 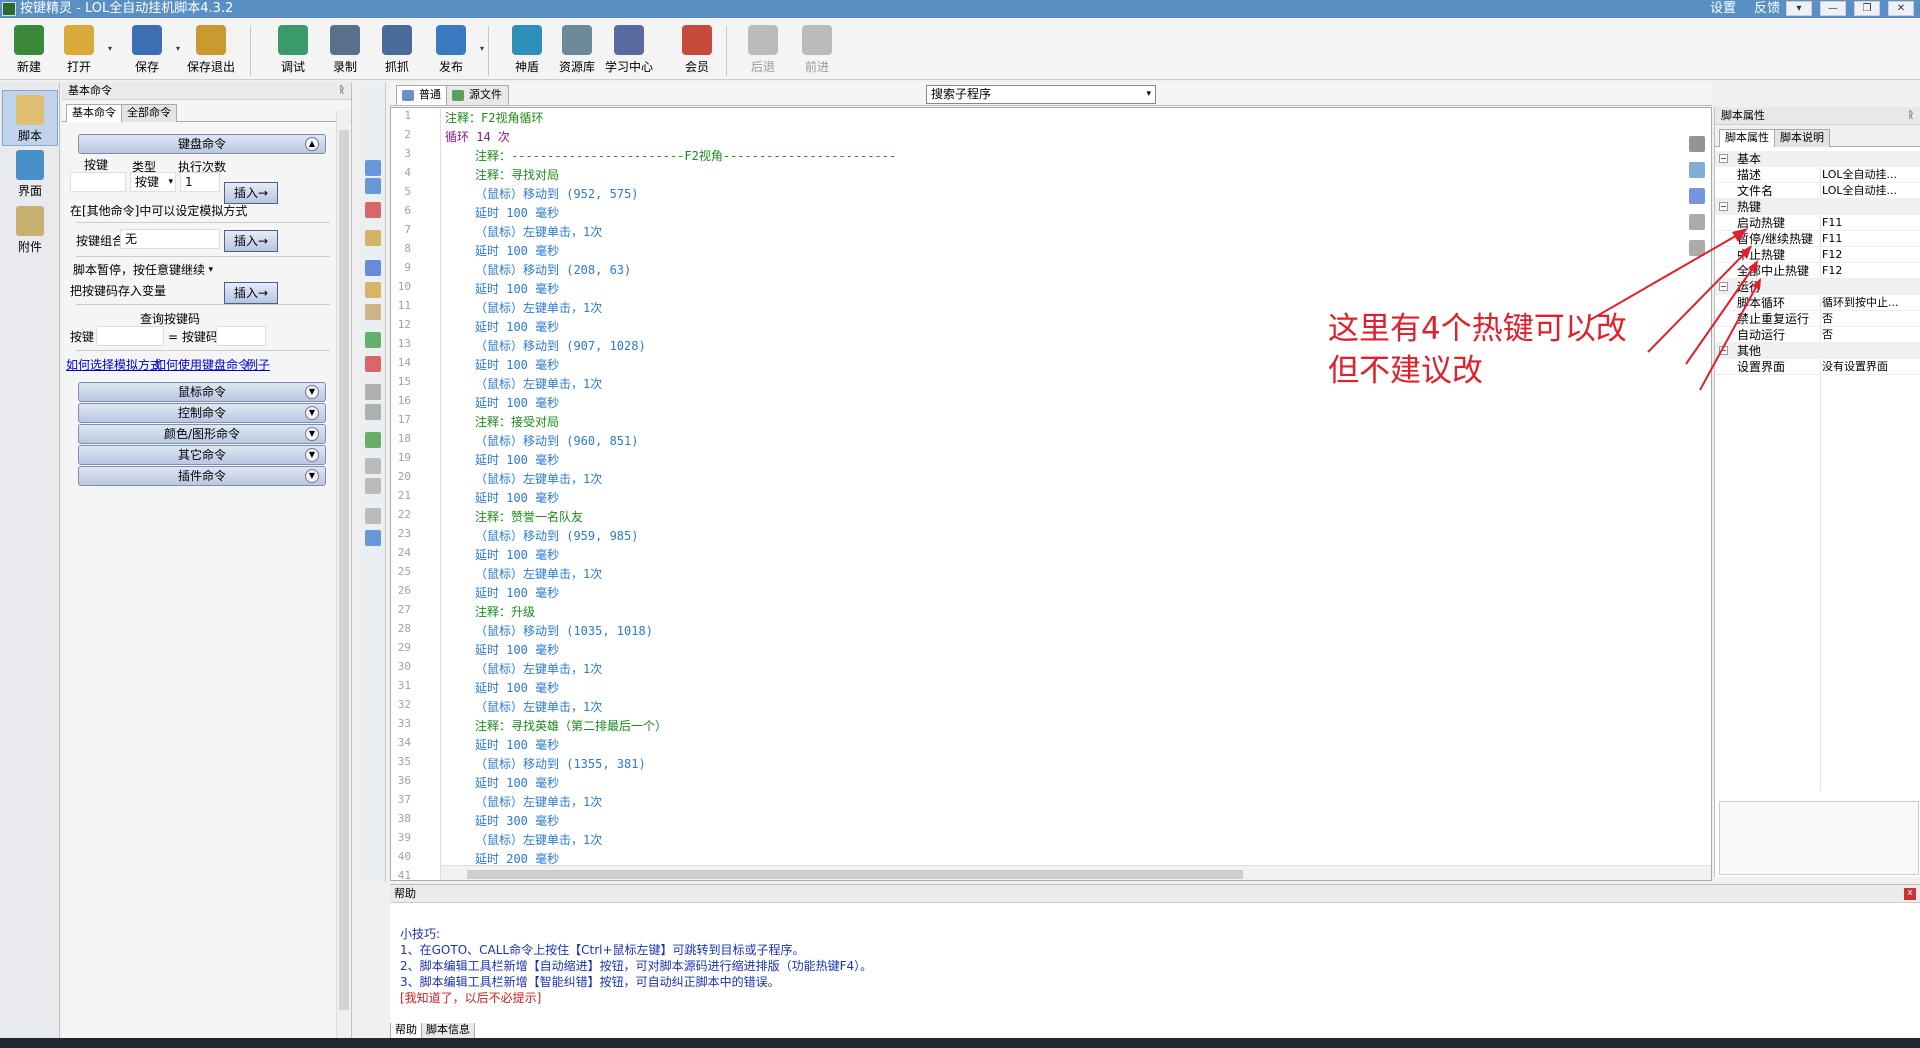 I want to click on tab-script-info: 脚本信息, so click(x=448, y=1031).